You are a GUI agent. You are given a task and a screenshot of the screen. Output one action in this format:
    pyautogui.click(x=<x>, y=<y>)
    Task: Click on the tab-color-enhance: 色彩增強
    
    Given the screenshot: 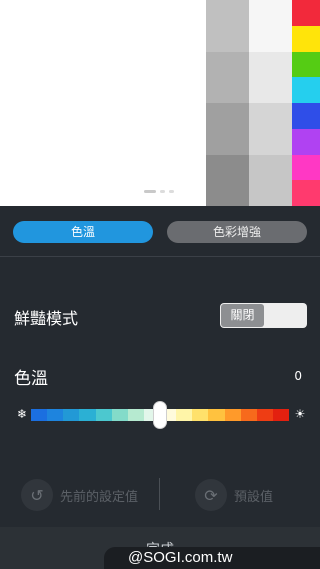 What is the action you would take?
    pyautogui.click(x=237, y=232)
    